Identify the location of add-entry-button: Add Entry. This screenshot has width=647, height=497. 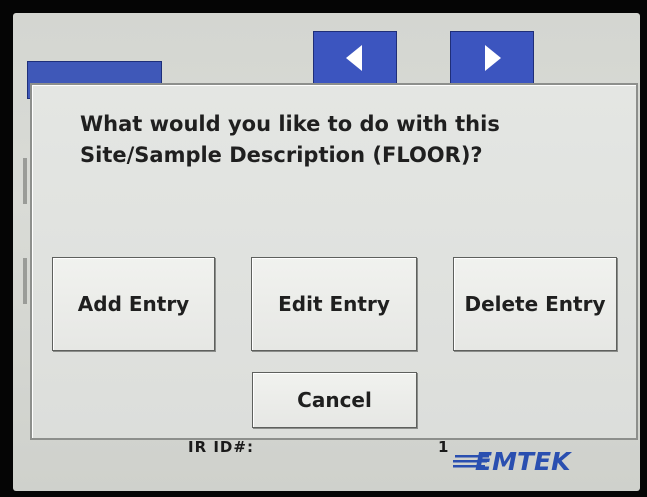
(133, 304).